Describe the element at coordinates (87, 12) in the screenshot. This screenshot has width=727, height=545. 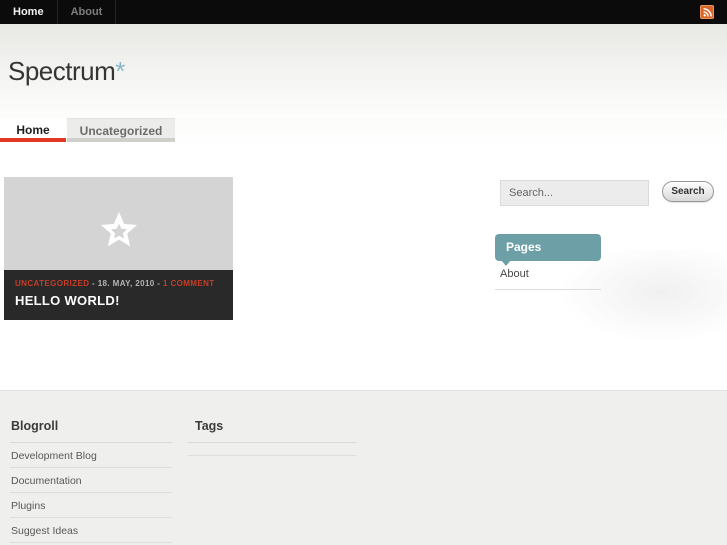
I see `topnav-item-about: About` at that location.